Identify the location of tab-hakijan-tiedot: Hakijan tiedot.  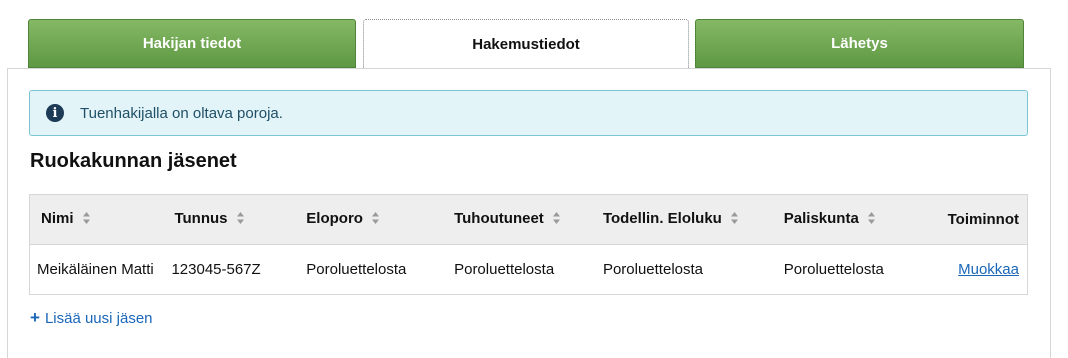
(192, 43).